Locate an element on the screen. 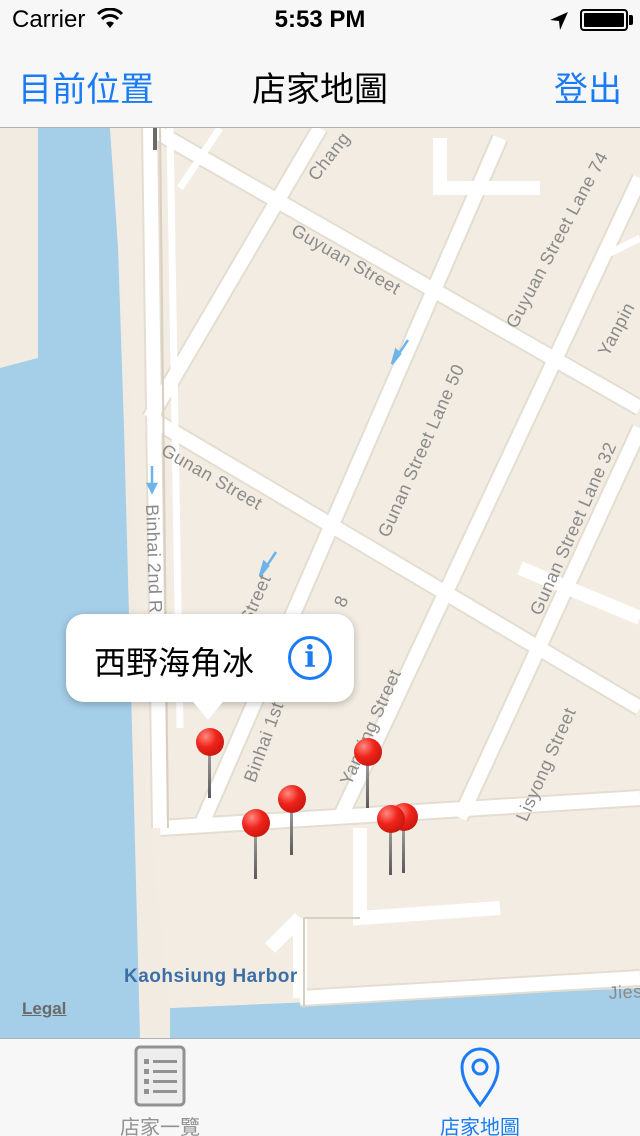 This screenshot has width=640, height=1136. info-icon: i is located at coordinates (310, 658).